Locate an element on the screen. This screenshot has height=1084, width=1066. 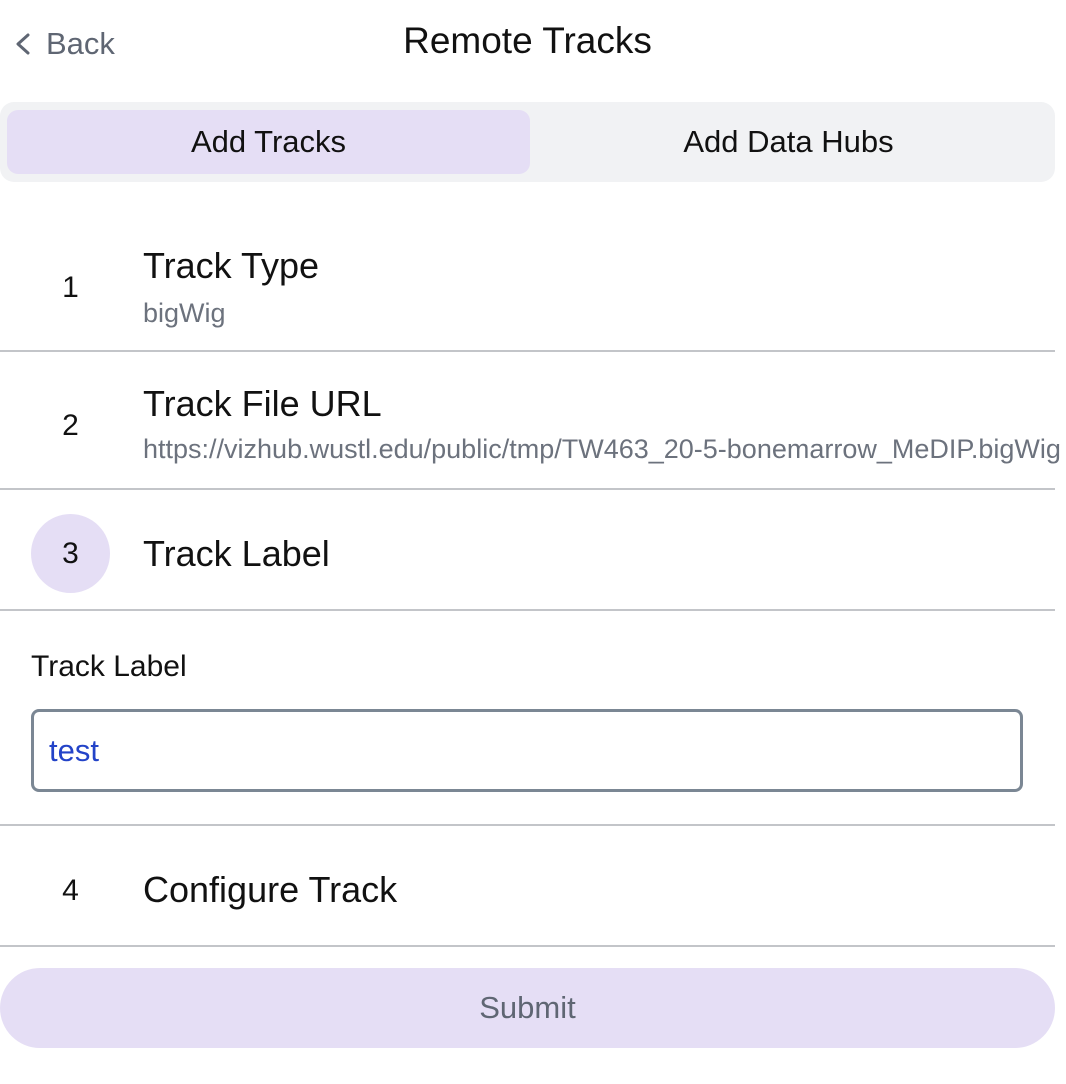
step-number: 4 is located at coordinates (70, 890).